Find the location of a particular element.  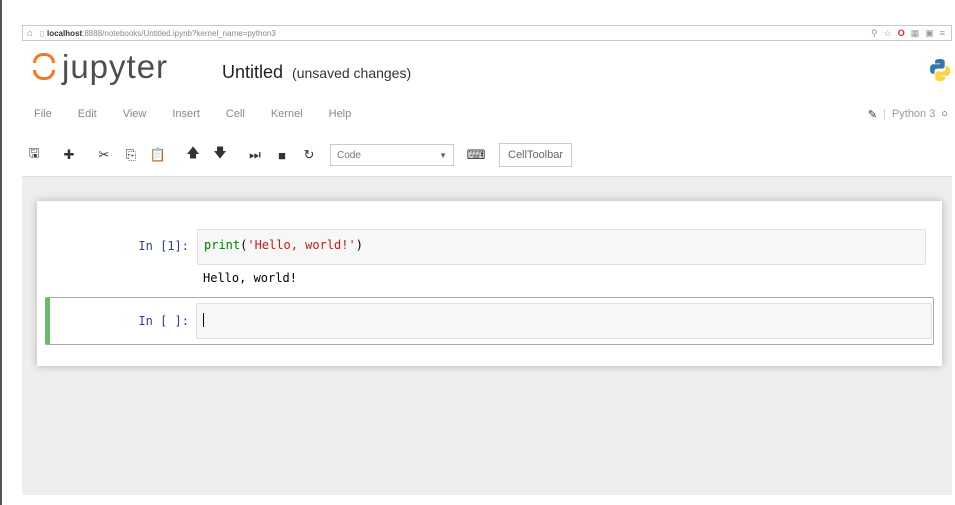

kernel-status-circle-icon: ○ is located at coordinates (944, 114).